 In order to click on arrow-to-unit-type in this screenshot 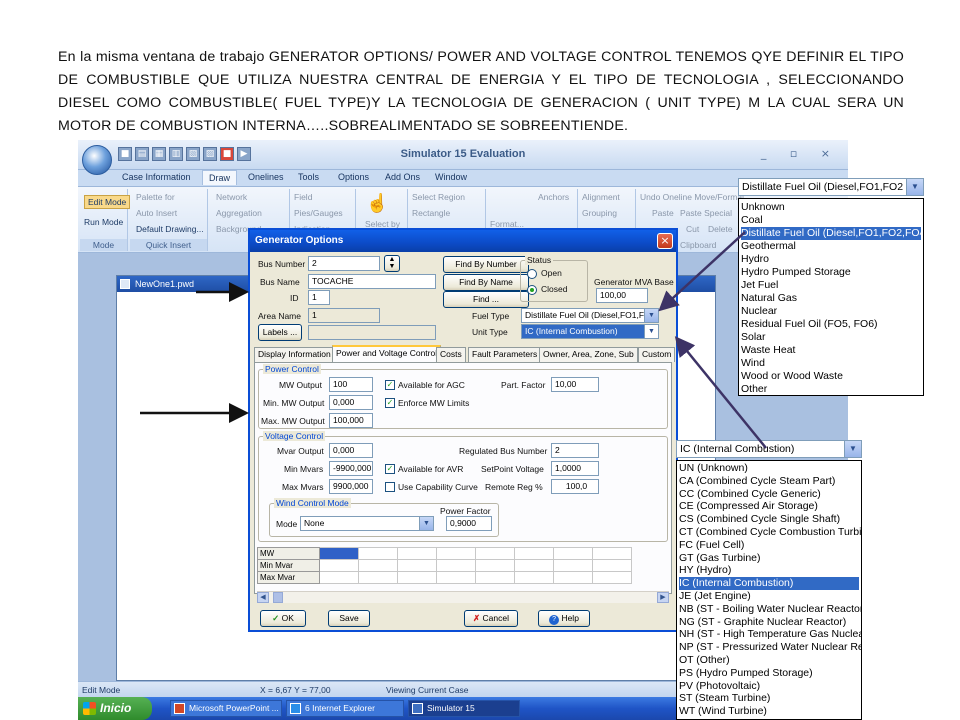, I will do `click(720, 392)`.